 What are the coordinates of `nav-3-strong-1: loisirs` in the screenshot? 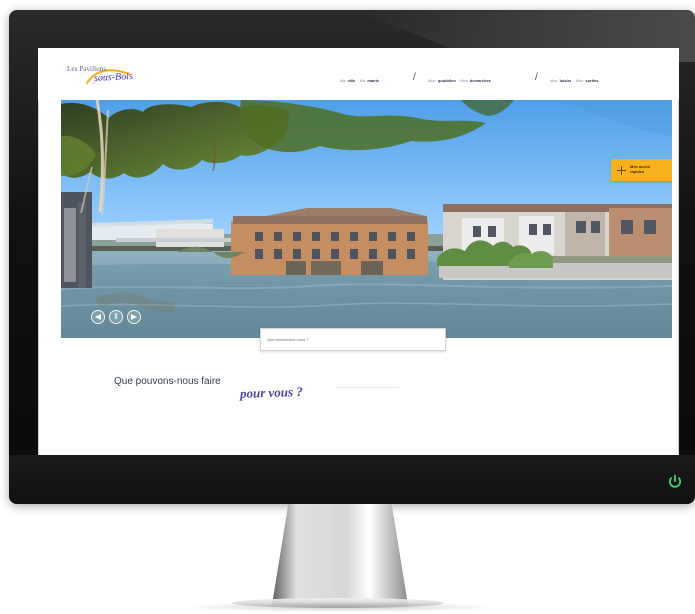 It's located at (565, 80).